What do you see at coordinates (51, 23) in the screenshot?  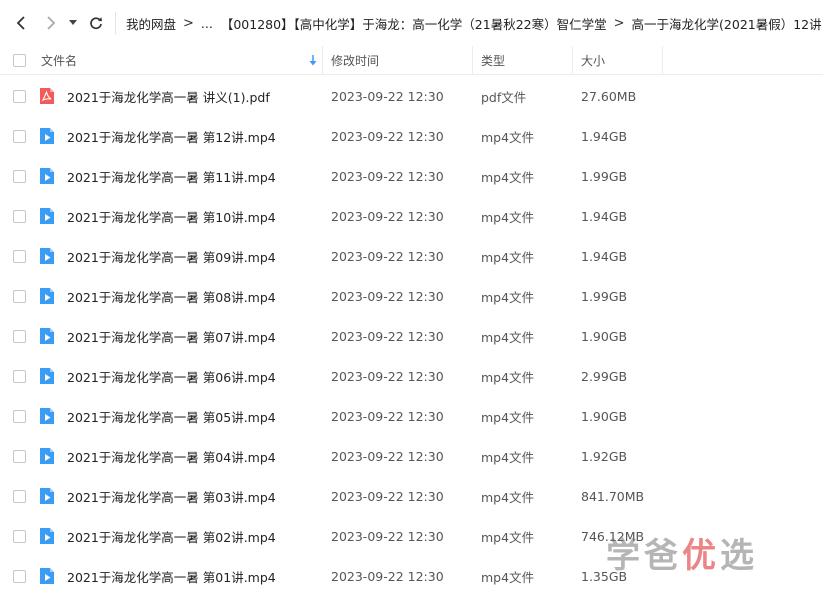 I see `forward-button` at bounding box center [51, 23].